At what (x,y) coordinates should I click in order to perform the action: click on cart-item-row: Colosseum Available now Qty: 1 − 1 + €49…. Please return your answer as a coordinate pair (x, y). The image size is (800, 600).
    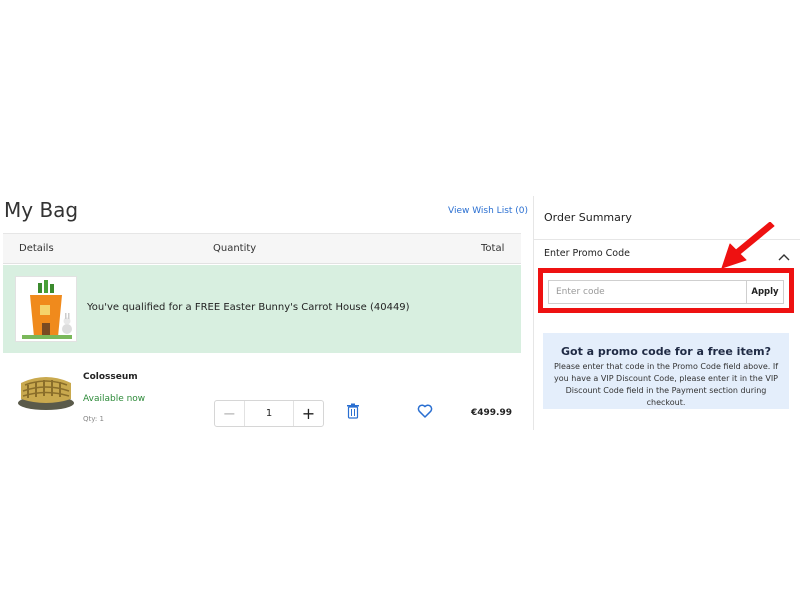
    Looking at the image, I should click on (262, 395).